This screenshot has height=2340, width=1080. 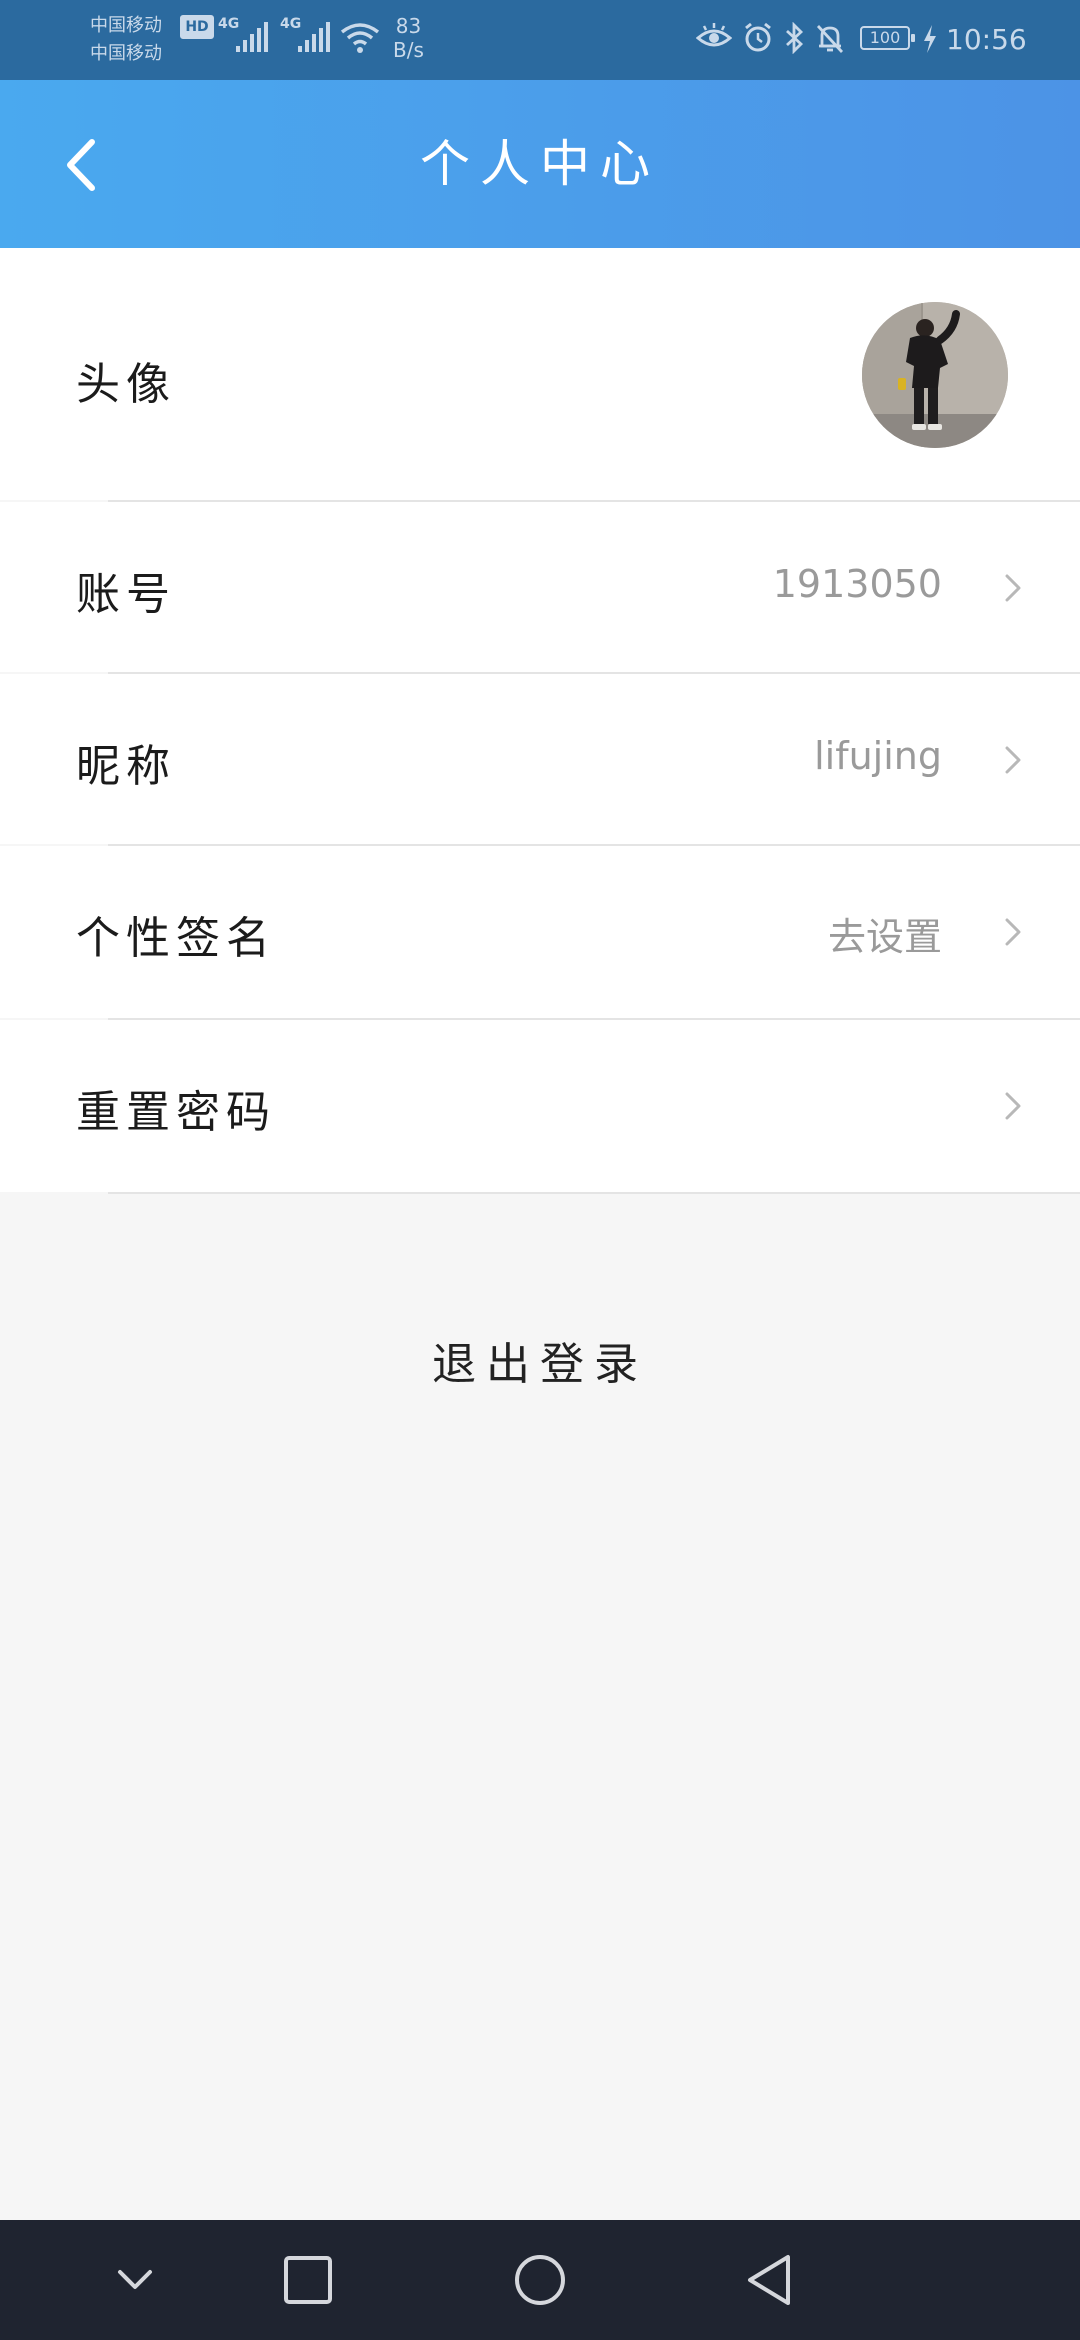 What do you see at coordinates (126, 40) in the screenshot?
I see `carrier-info: 中国移动 中国移动` at bounding box center [126, 40].